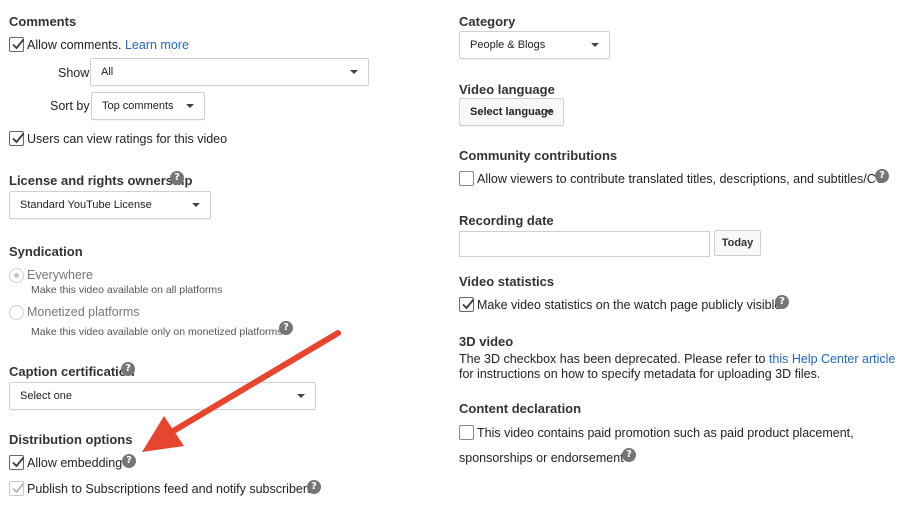 The width and height of the screenshot is (900, 509). I want to click on sortby-label: Sort by, so click(70, 106).